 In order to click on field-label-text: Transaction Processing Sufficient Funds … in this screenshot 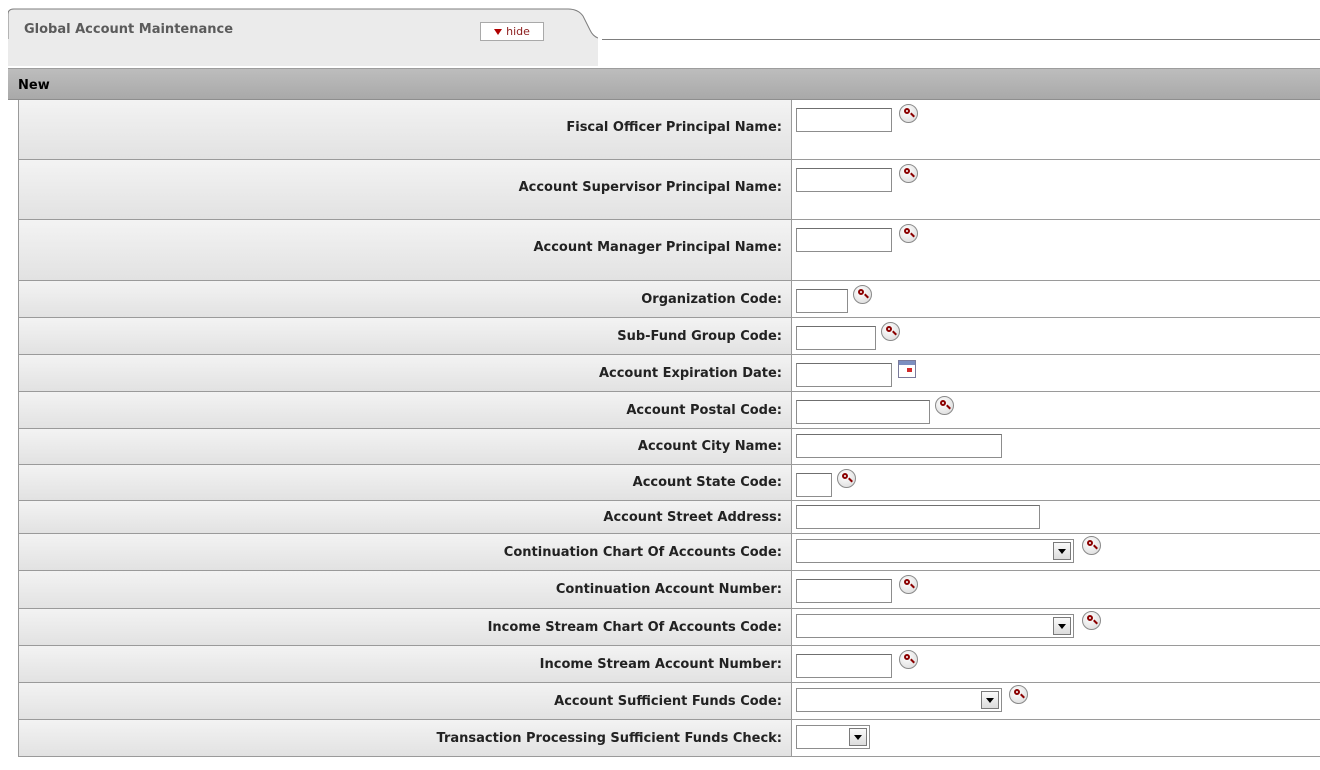, I will do `click(609, 738)`.